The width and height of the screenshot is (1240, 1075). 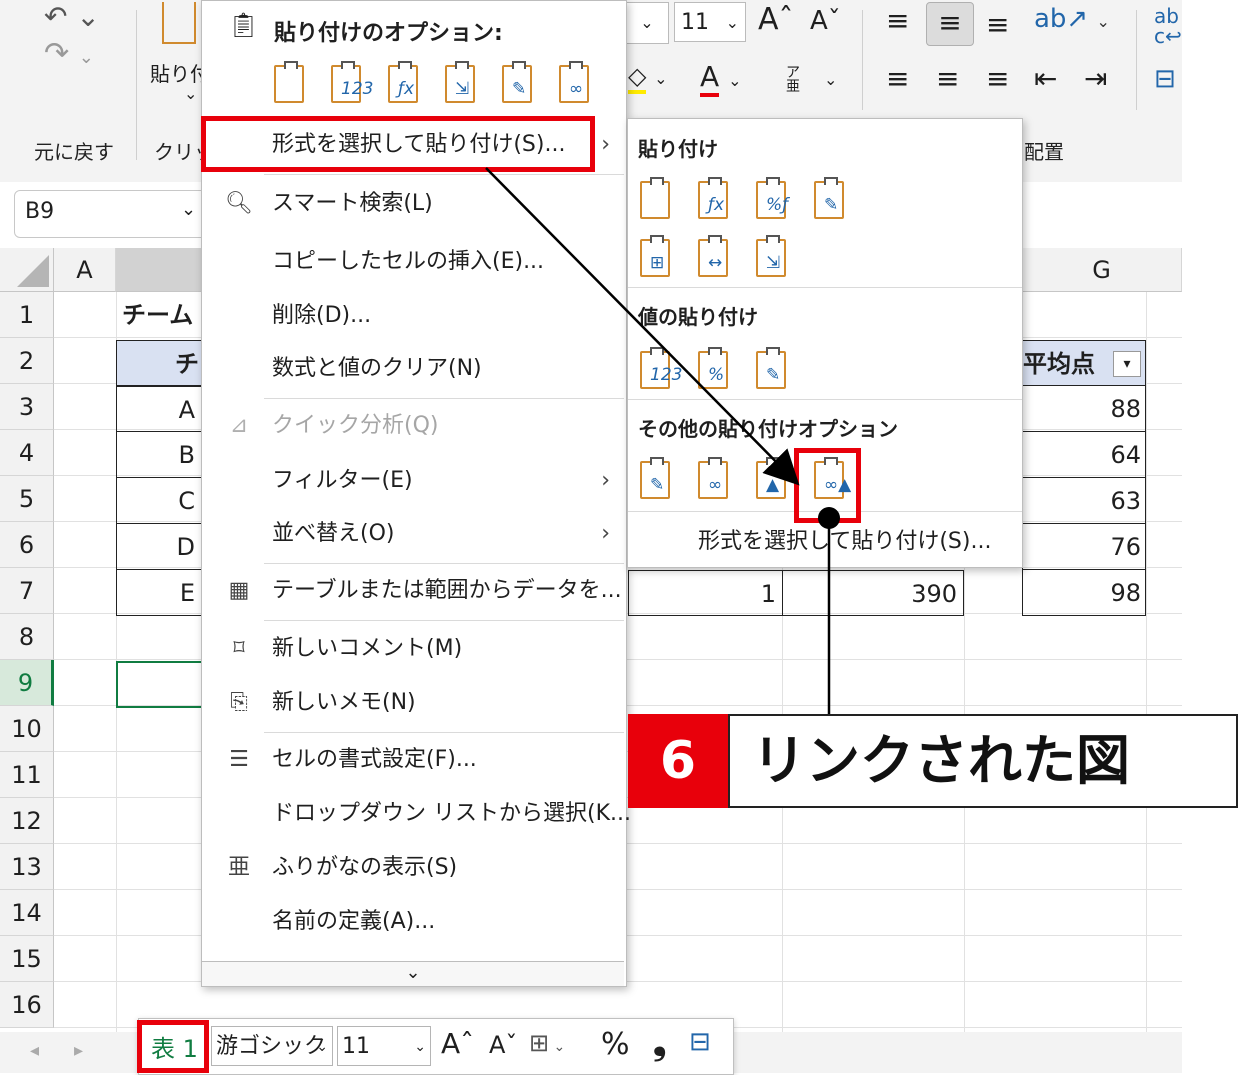 What do you see at coordinates (547, 1043) in the screenshot?
I see `mini-number-format-icon: ⊞ ⌄` at bounding box center [547, 1043].